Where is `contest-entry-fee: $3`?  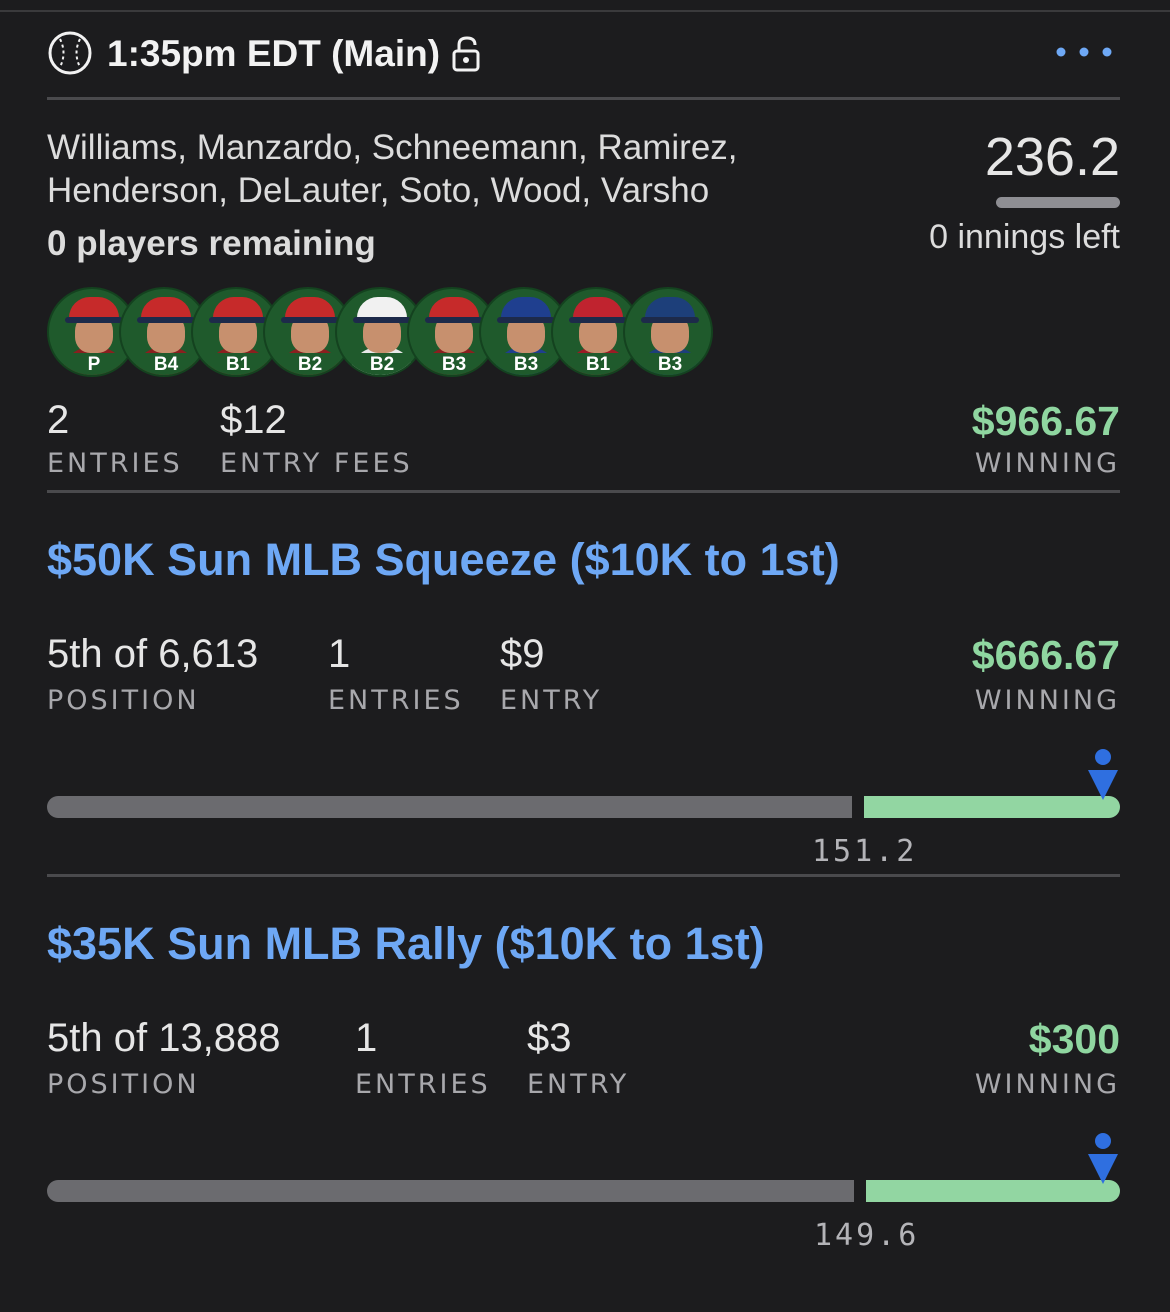
contest-entry-fee: $3 is located at coordinates (549, 1038).